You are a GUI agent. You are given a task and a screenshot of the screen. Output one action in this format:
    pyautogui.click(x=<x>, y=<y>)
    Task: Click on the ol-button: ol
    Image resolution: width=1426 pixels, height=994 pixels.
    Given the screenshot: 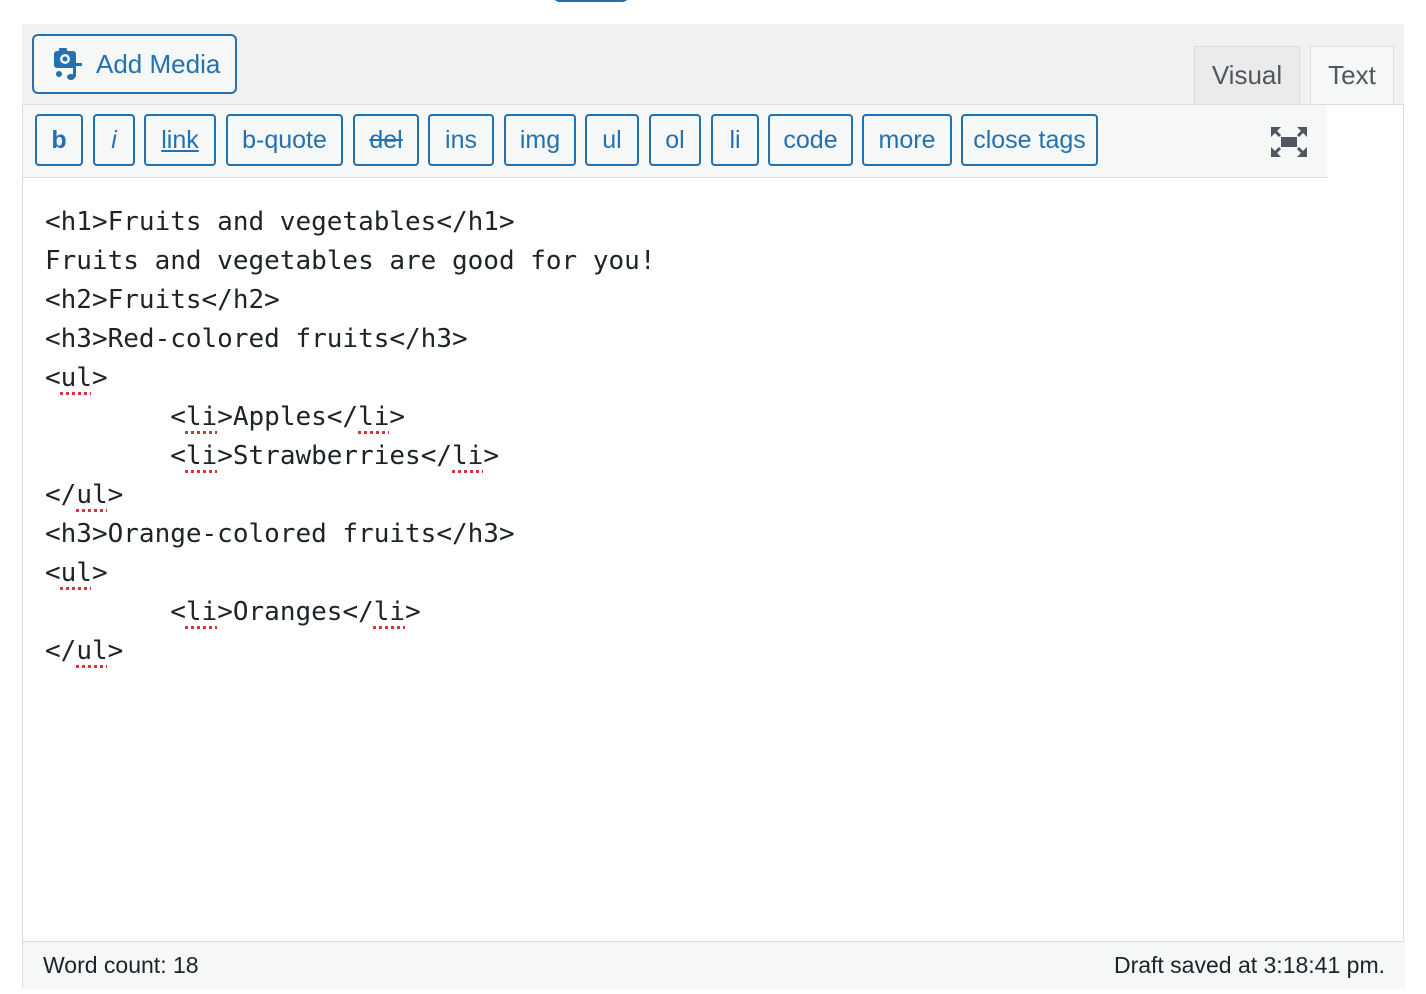 What is the action you would take?
    pyautogui.click(x=675, y=140)
    